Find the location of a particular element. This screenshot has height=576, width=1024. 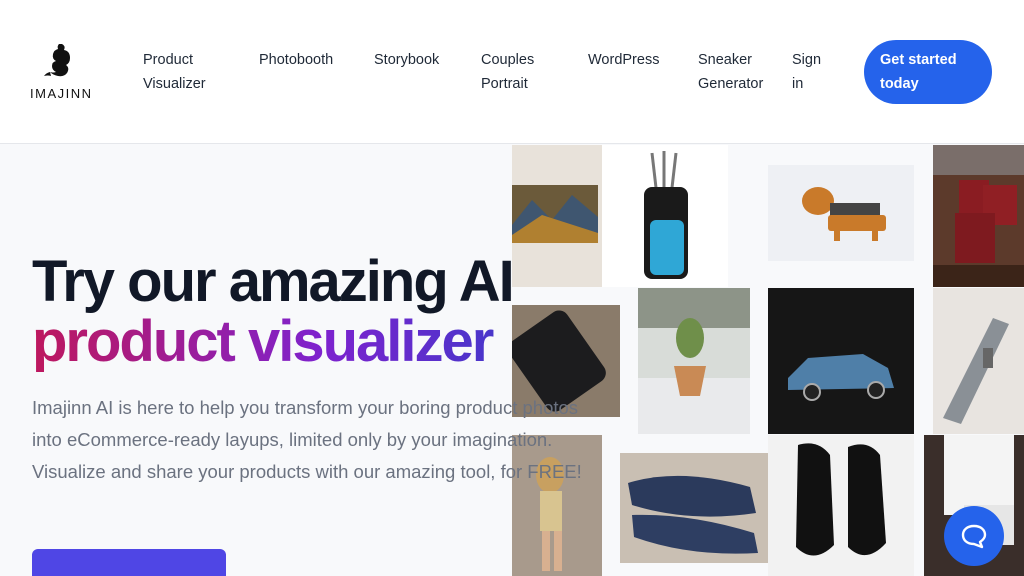

cta-label: today is located at coordinates (899, 84).